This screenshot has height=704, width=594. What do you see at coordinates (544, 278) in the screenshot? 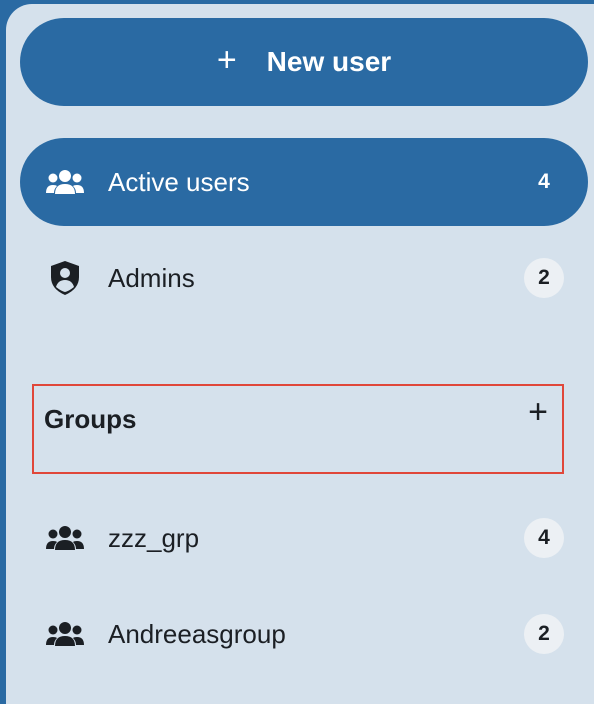
I see `admins-count: 2` at bounding box center [544, 278].